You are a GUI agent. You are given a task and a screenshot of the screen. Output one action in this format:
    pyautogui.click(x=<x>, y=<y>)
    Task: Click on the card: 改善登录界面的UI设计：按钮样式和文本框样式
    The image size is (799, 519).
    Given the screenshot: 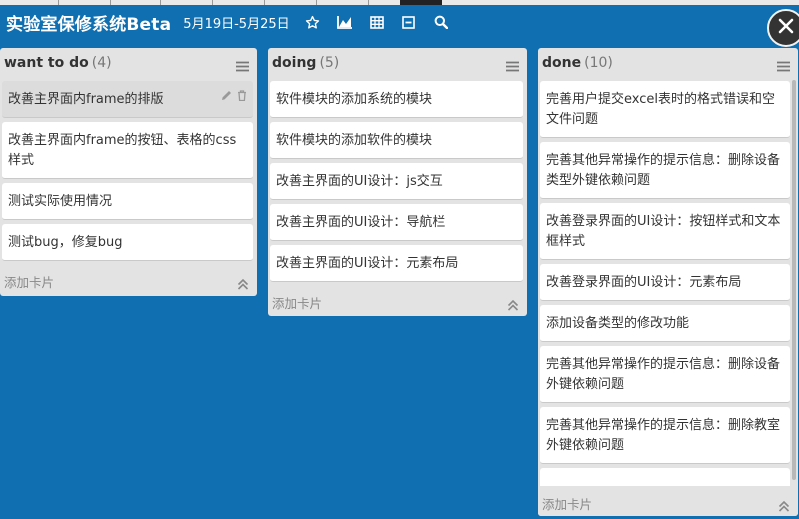 What is the action you would take?
    pyautogui.click(x=665, y=231)
    